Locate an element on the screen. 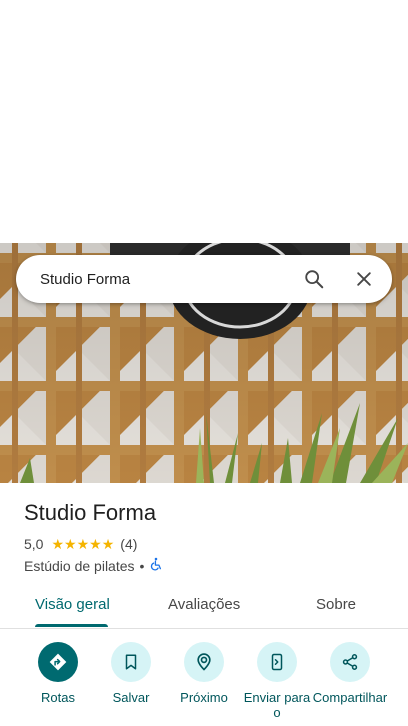  save-label: Salvar is located at coordinates (131, 697).